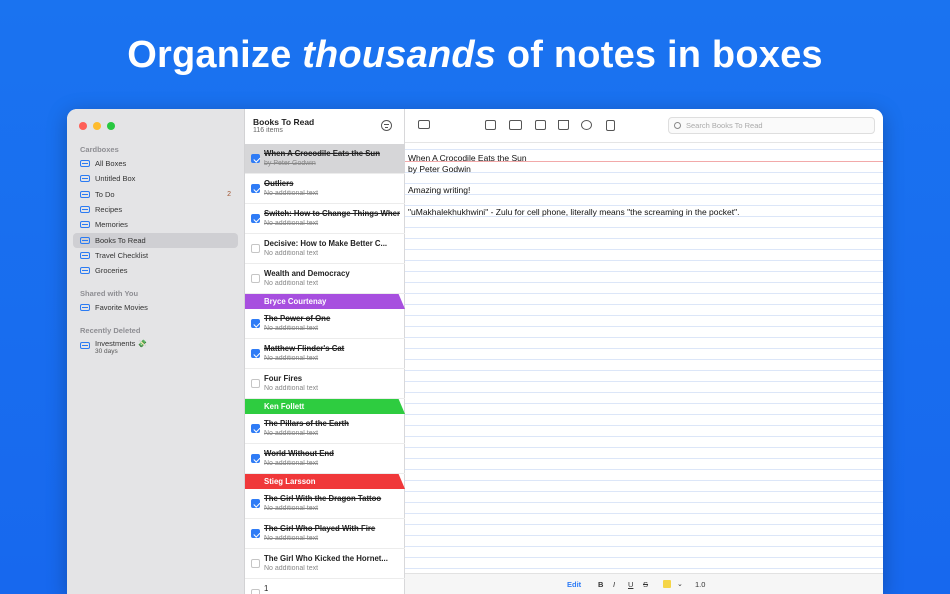 The width and height of the screenshot is (950, 594). Describe the element at coordinates (399, 55) in the screenshot. I see `headline-emphasis: thousands` at that location.